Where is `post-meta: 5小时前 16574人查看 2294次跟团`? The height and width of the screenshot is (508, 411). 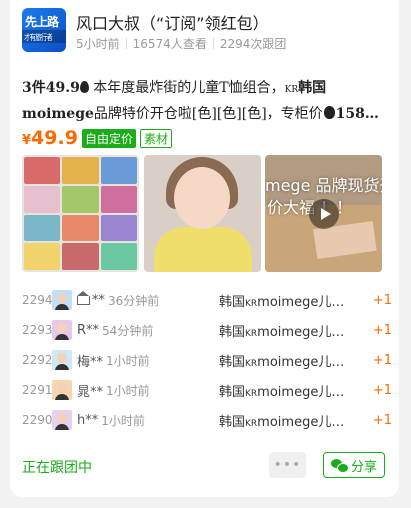
post-meta: 5小时前 16574人查看 2294次跟团 is located at coordinates (181, 43).